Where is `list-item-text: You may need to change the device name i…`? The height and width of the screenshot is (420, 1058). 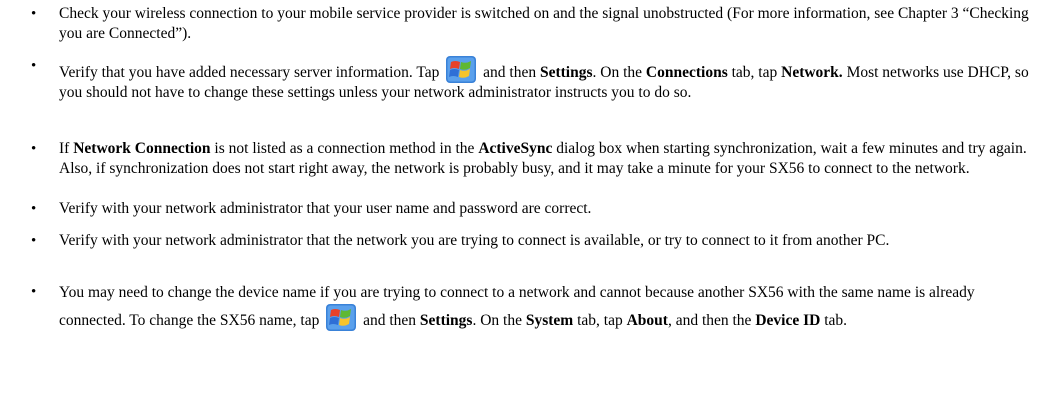 list-item-text: You may need to change the device name i… is located at coordinates (517, 307).